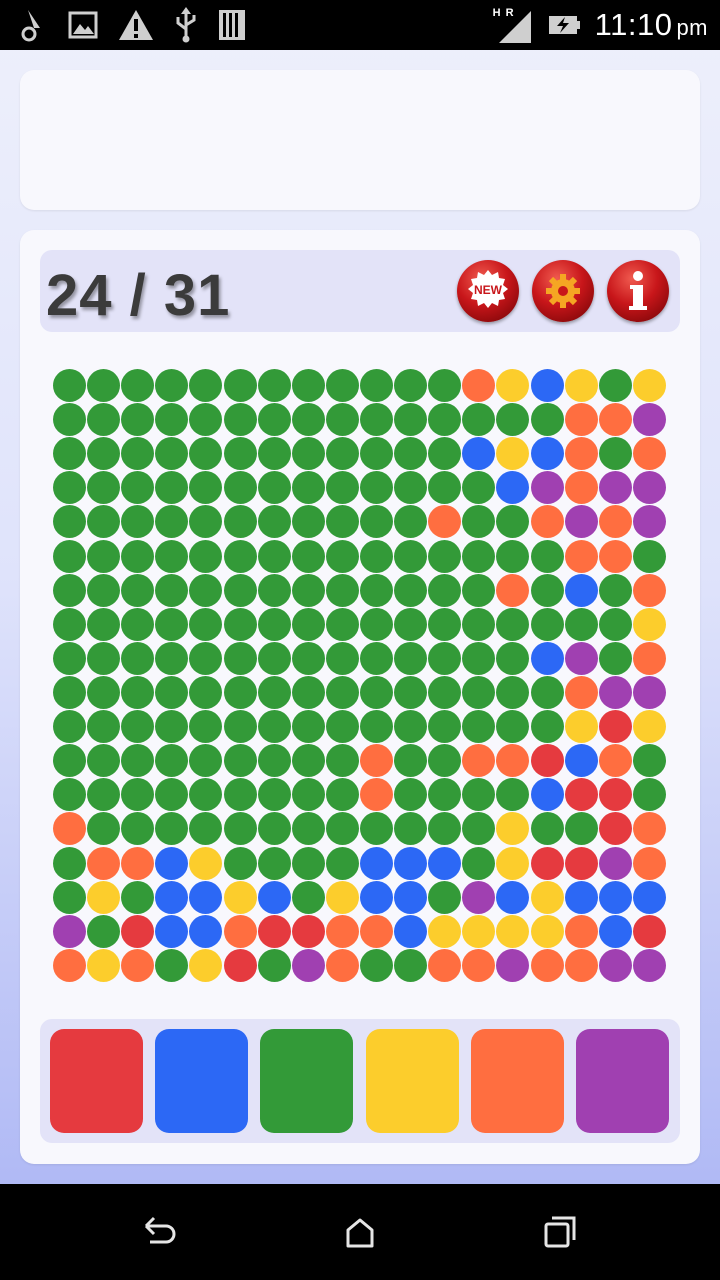  I want to click on new-game-button: NEW, so click(488, 291).